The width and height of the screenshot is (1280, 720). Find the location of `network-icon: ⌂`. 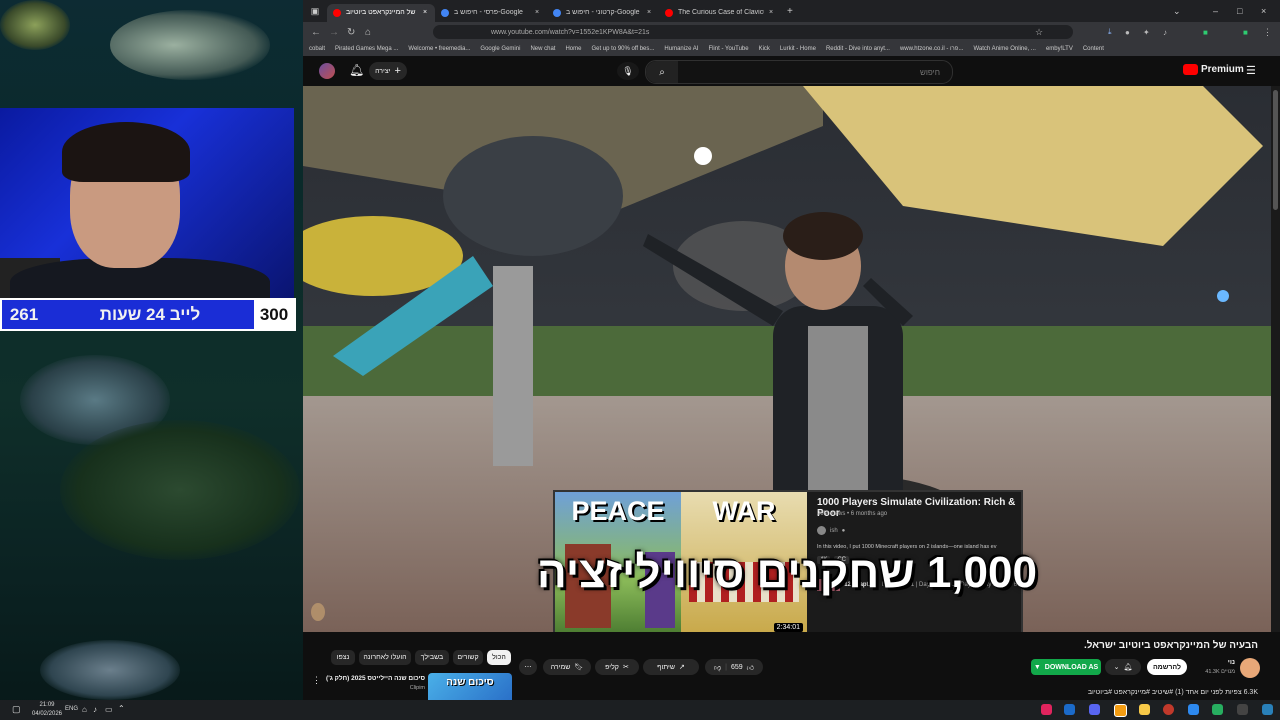

network-icon: ⌂ is located at coordinates (84, 709).